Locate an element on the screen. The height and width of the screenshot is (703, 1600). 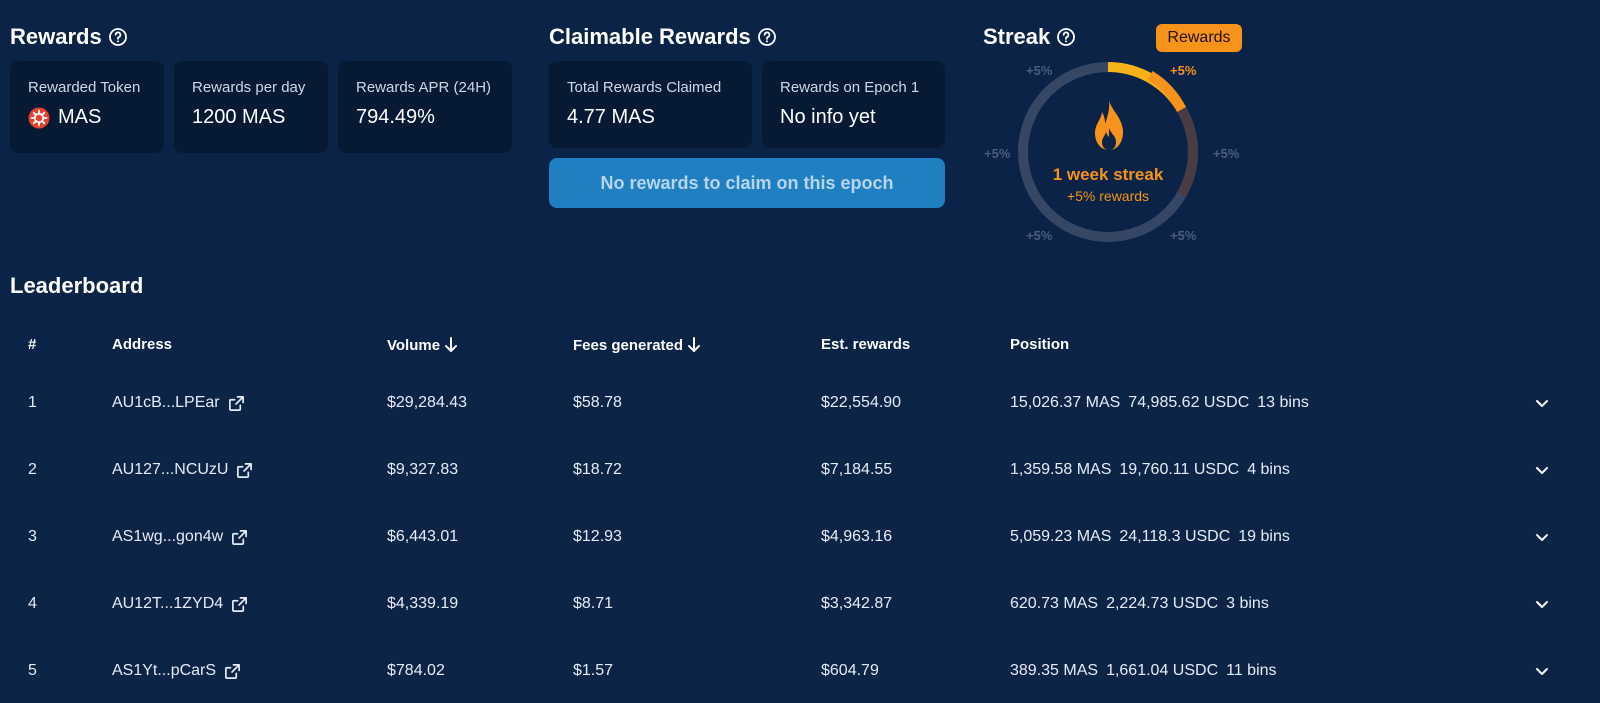
column-rank: # is located at coordinates (32, 344).